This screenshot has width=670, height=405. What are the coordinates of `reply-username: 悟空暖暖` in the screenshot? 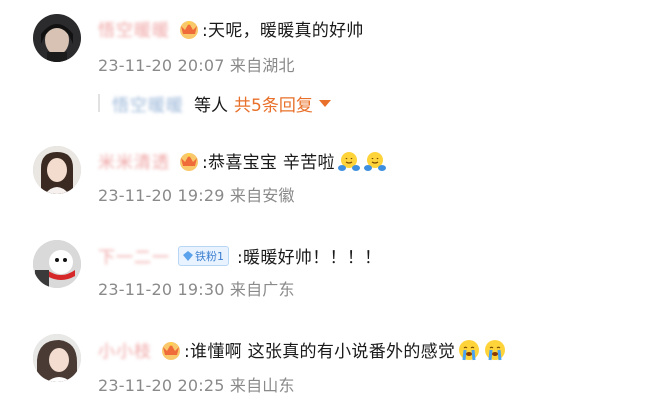 It's located at (148, 103).